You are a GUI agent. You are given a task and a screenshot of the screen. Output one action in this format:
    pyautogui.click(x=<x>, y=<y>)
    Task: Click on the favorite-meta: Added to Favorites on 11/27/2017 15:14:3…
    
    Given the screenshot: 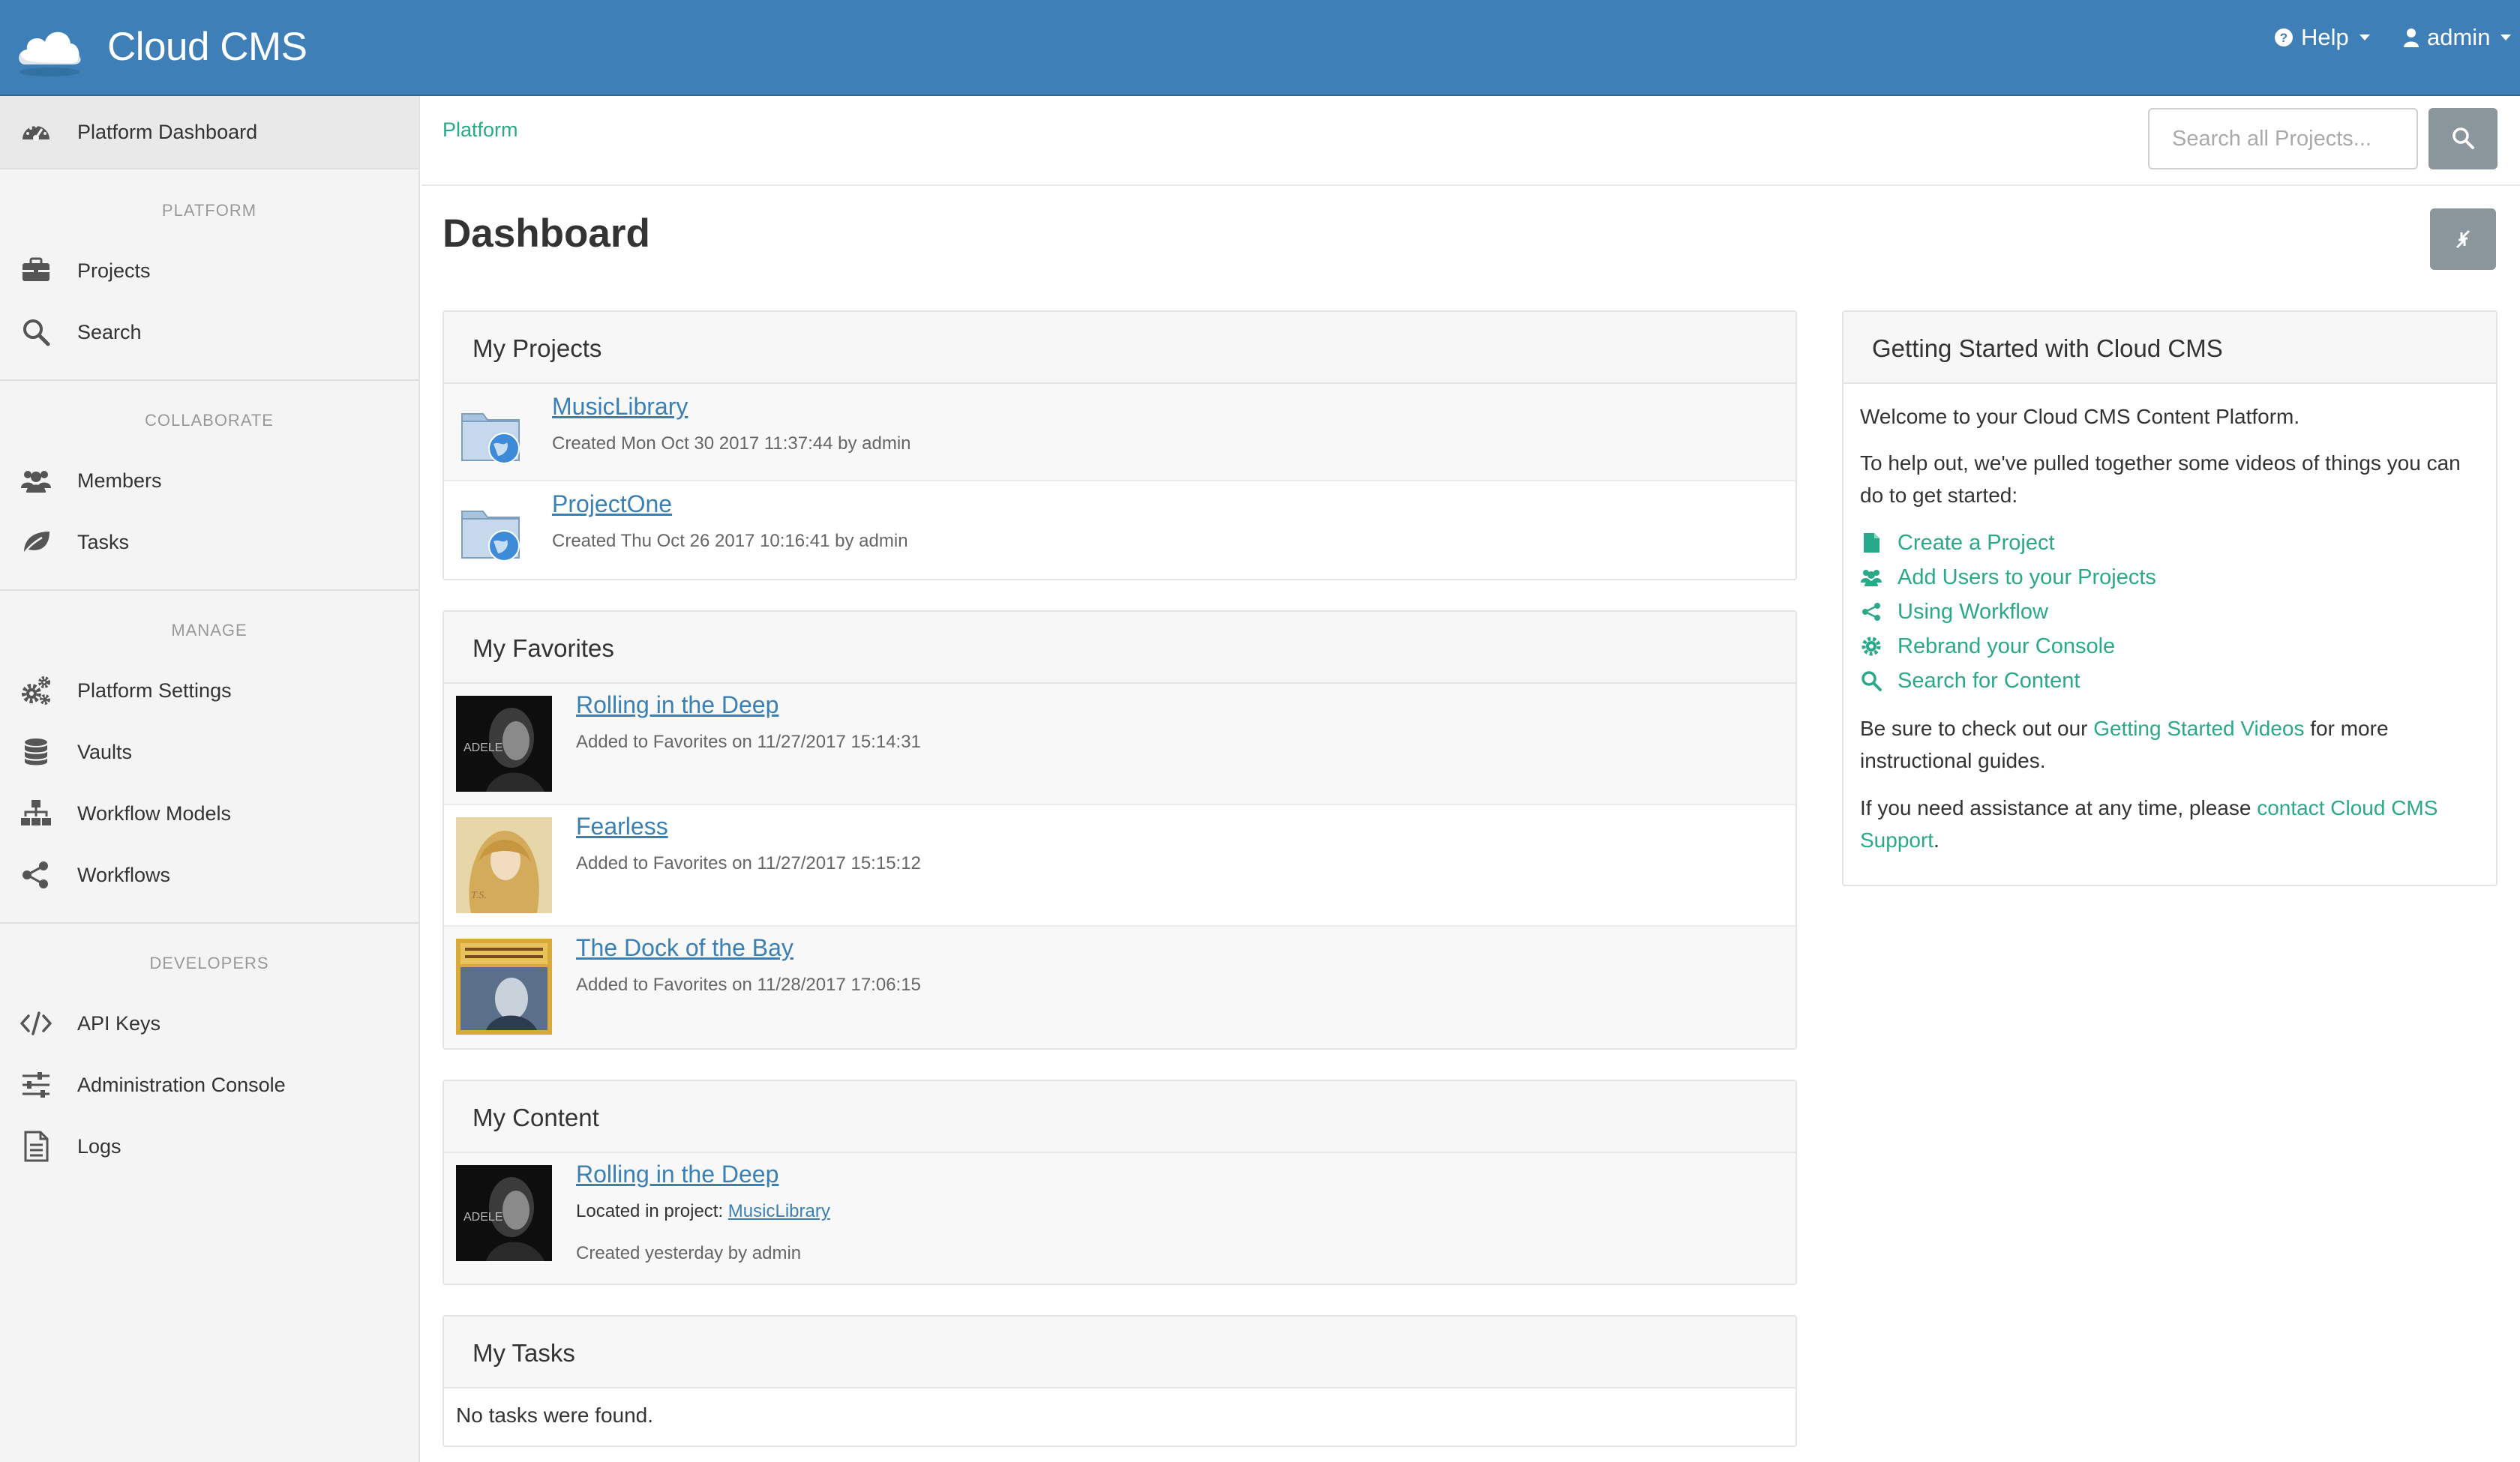 What is the action you would take?
    pyautogui.click(x=748, y=742)
    